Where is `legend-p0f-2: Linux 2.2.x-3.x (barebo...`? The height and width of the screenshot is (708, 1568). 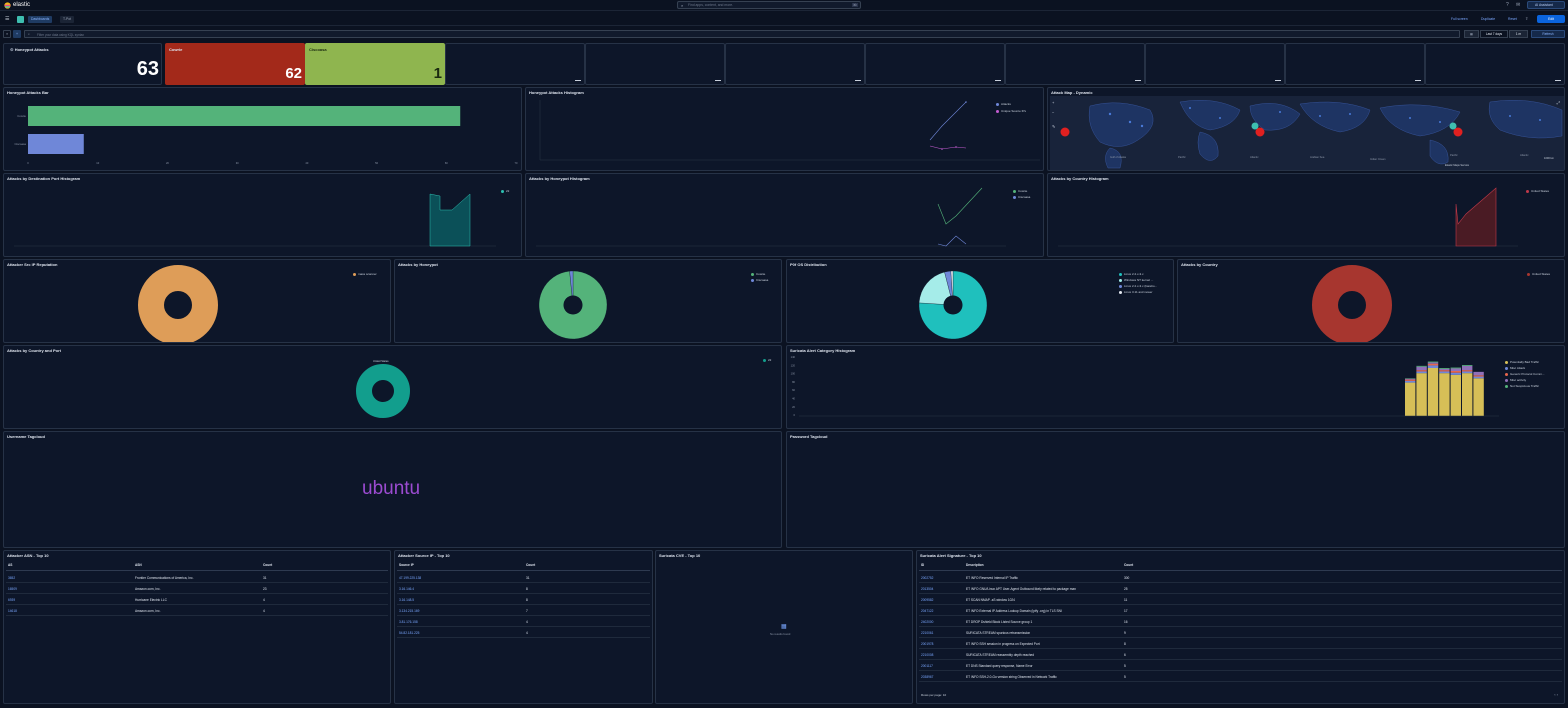
legend-p0f-2: Linux 2.2.x-3.x (barebo... is located at coordinates (1138, 286).